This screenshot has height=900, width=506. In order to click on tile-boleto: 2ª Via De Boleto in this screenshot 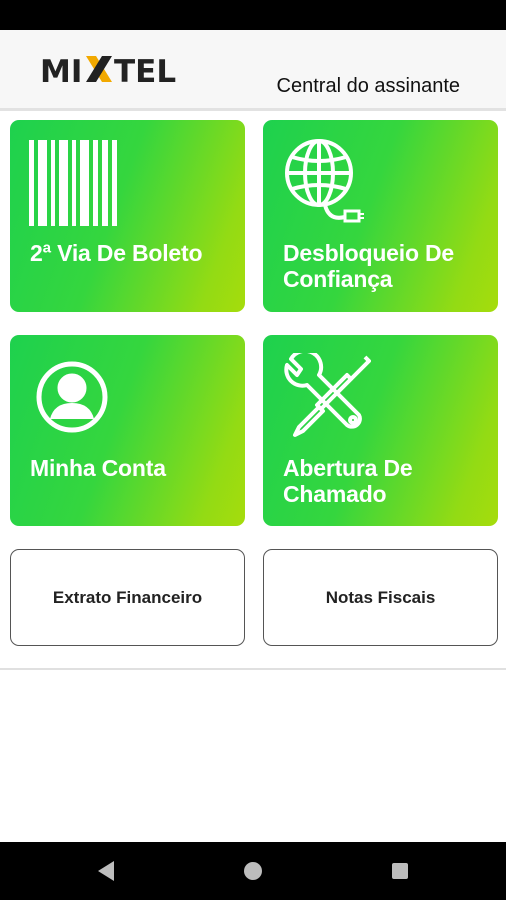, I will do `click(127, 216)`.